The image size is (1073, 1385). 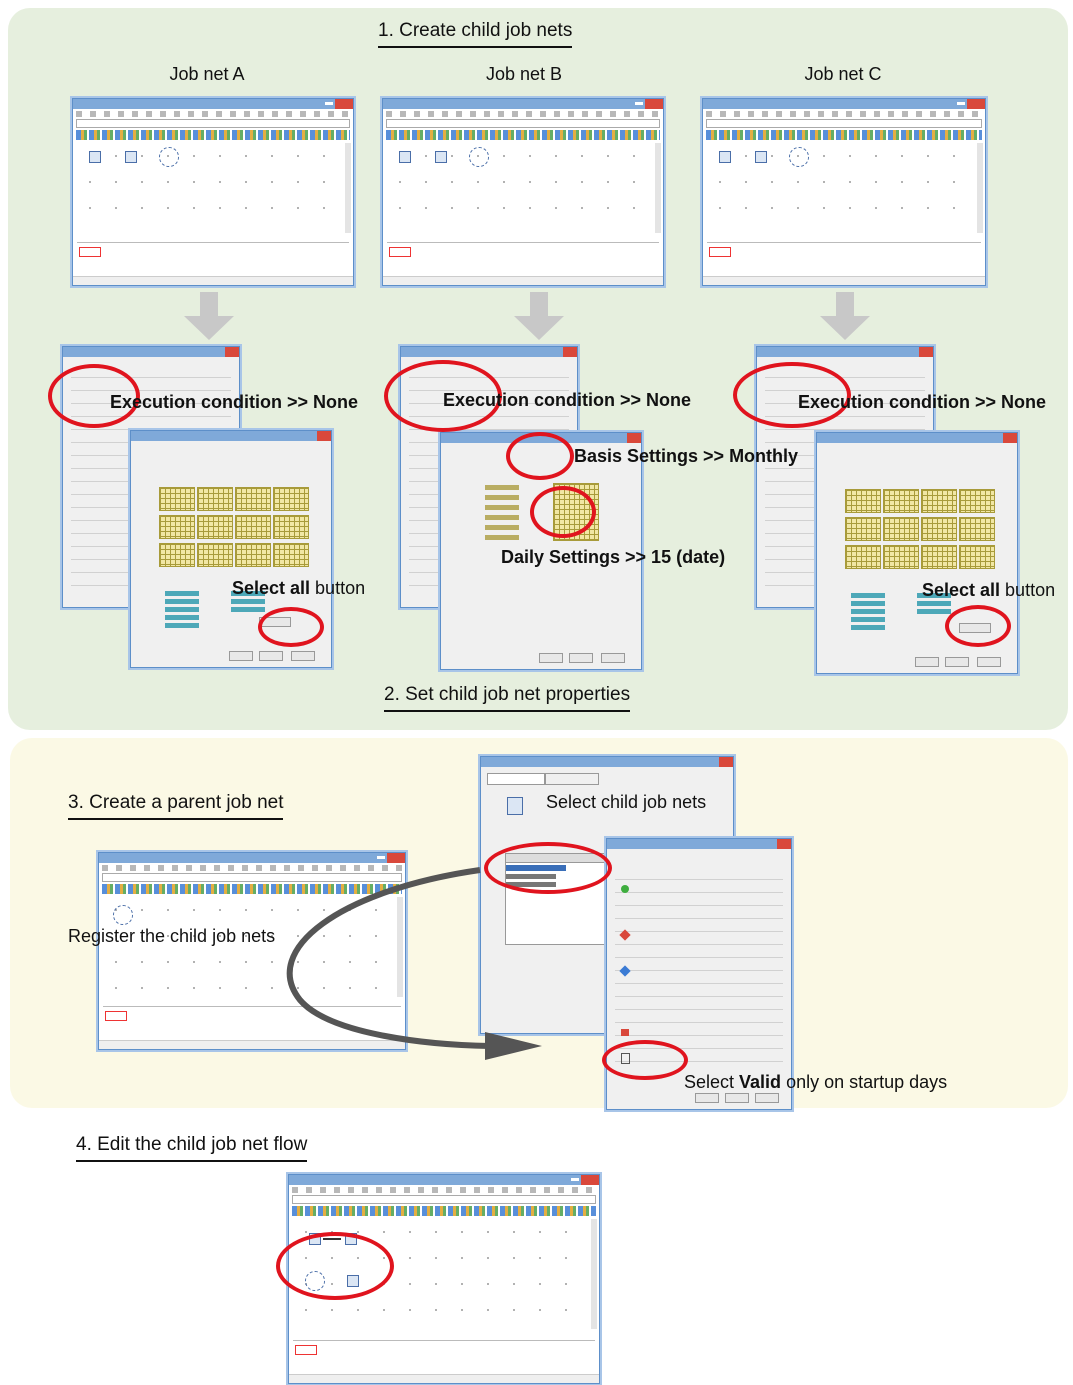 I want to click on callout-basis-settings: Basis Settings >> Monthly, so click(x=686, y=456).